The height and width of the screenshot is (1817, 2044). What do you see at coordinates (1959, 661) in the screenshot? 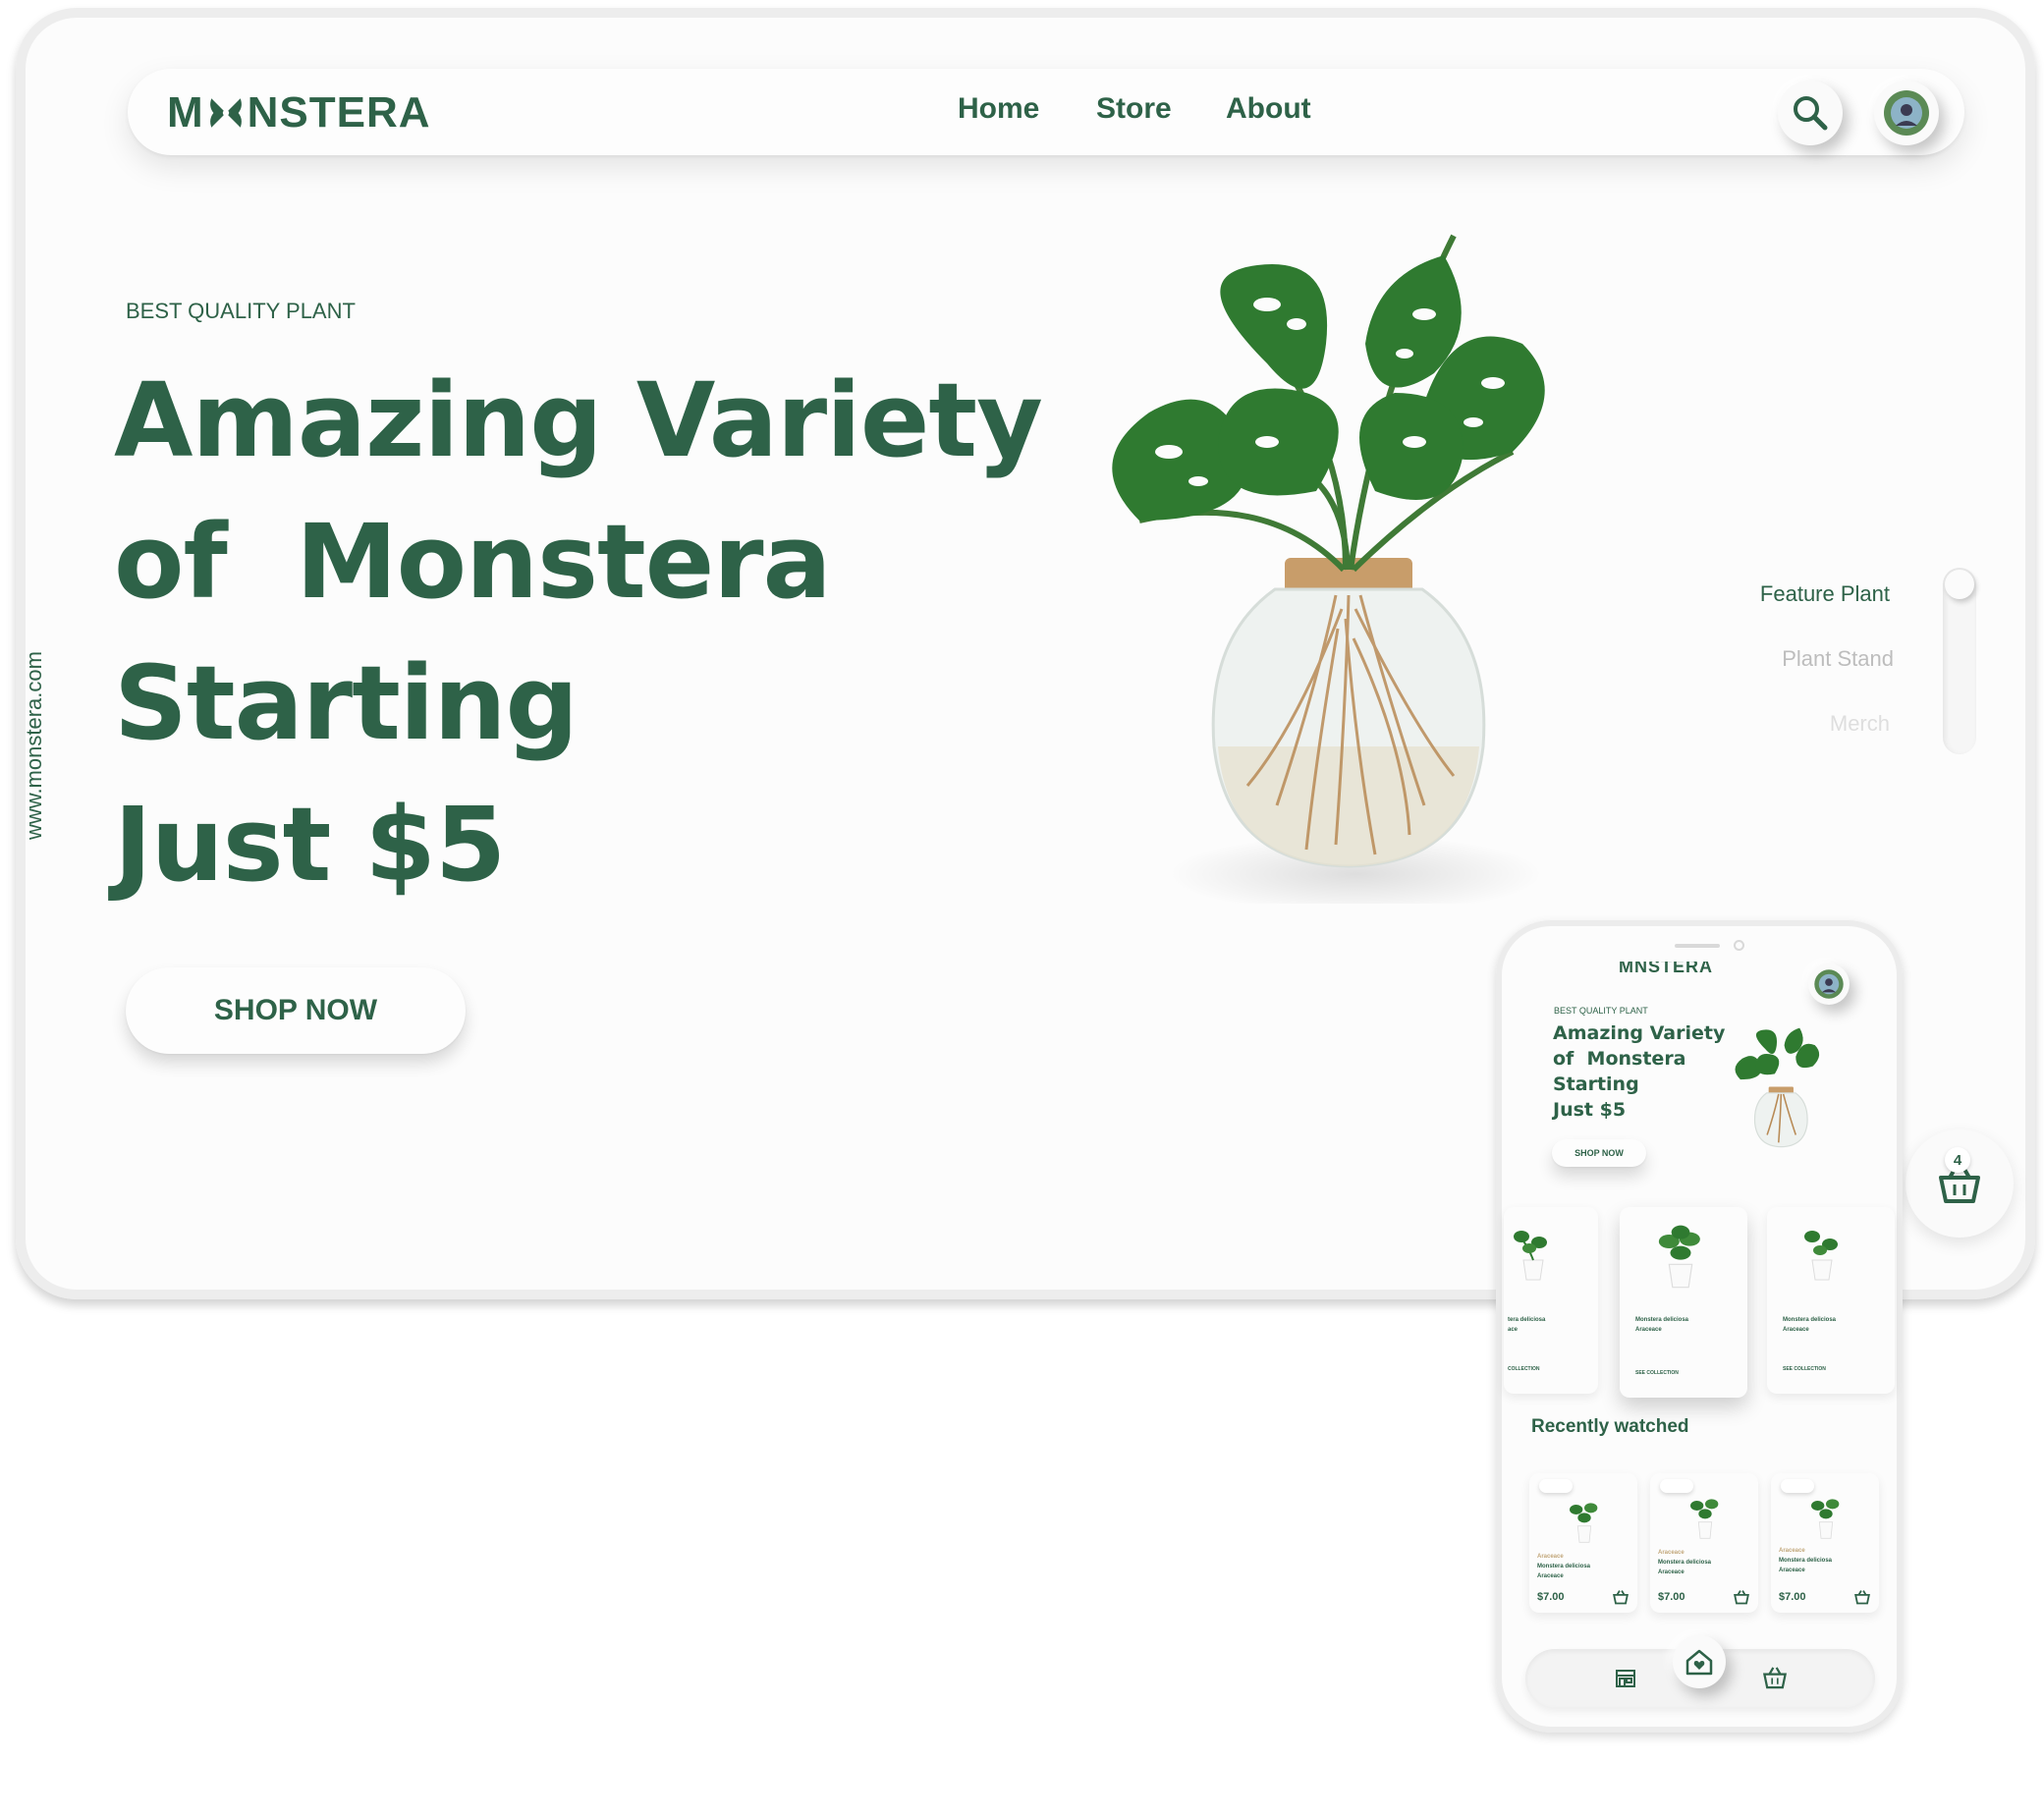
I see `side-menu-scroll-track` at bounding box center [1959, 661].